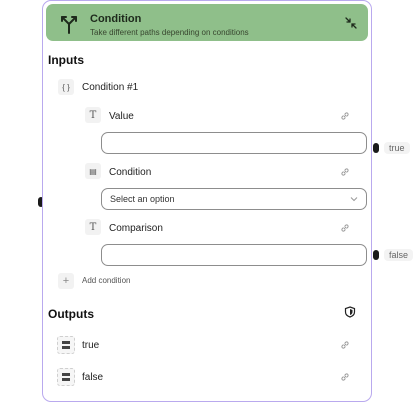 This screenshot has width=414, height=408. What do you see at coordinates (110, 87) in the screenshot?
I see `condition-group-label: Condition #1` at bounding box center [110, 87].